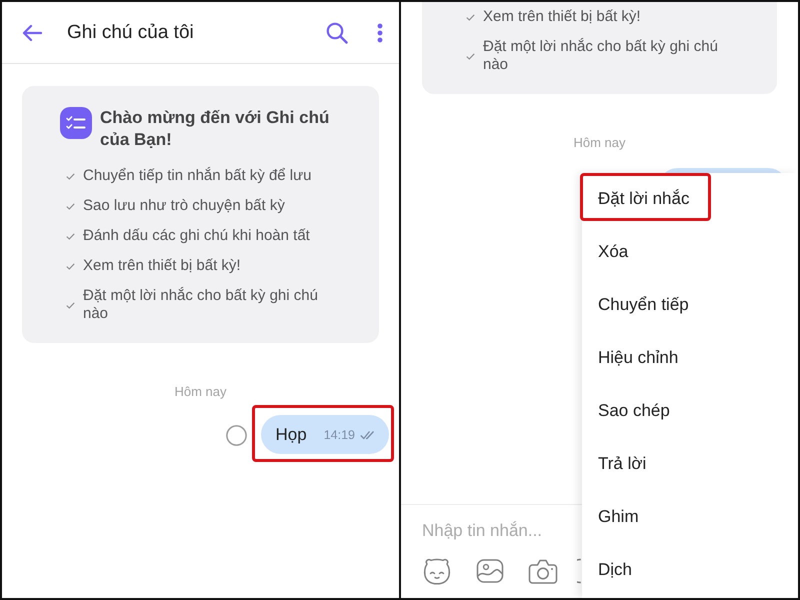 Image resolution: width=800 pixels, height=600 pixels. What do you see at coordinates (617, 569) in the screenshot?
I see `menu-item: Dịch` at bounding box center [617, 569].